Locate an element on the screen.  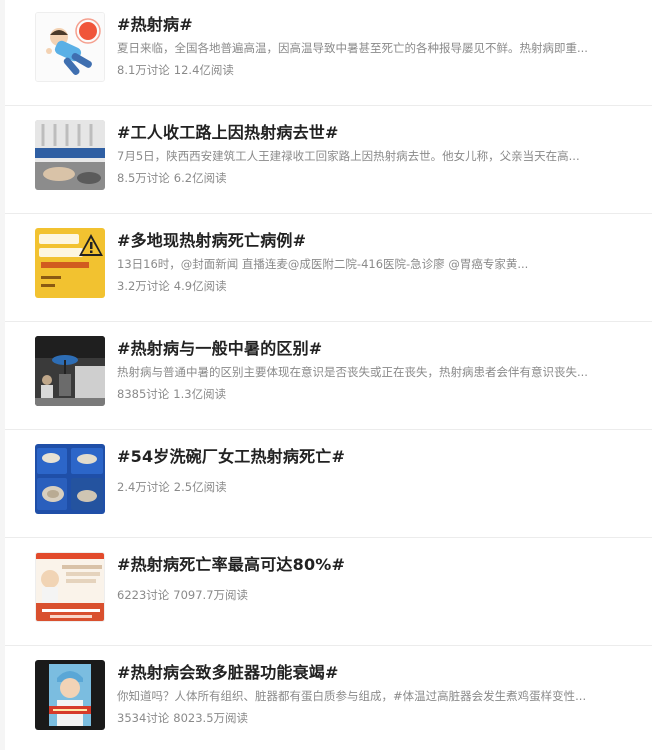
read-count: 7097.7万阅读 is located at coordinates (211, 595).